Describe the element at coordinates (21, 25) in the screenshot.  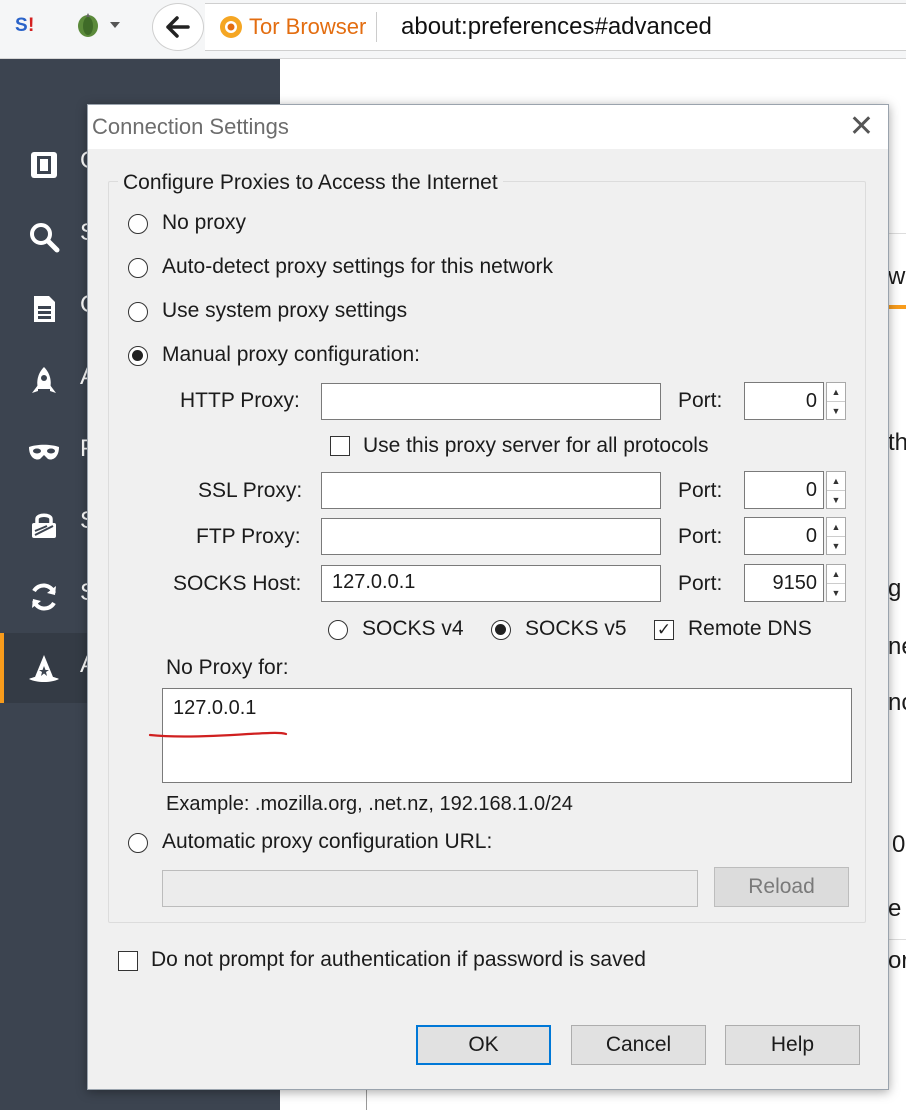
I see `svg-text: S` at that location.